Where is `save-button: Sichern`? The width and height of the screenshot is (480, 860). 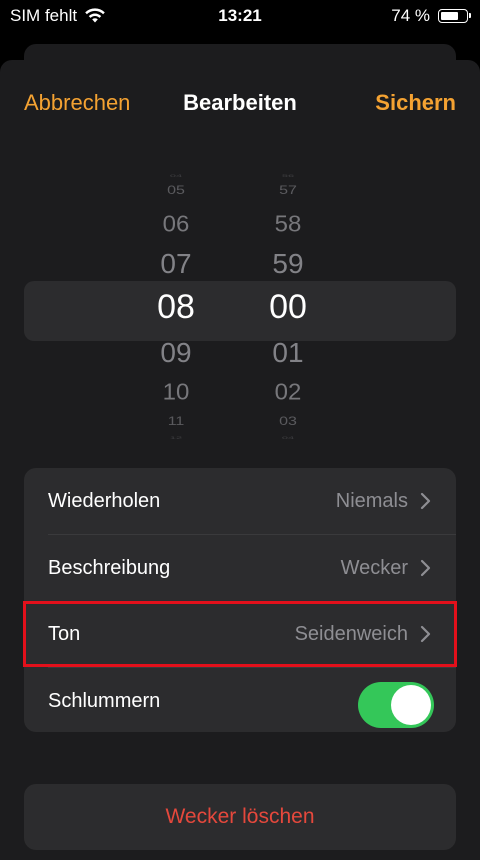
save-button: Sichern is located at coordinates (415, 103).